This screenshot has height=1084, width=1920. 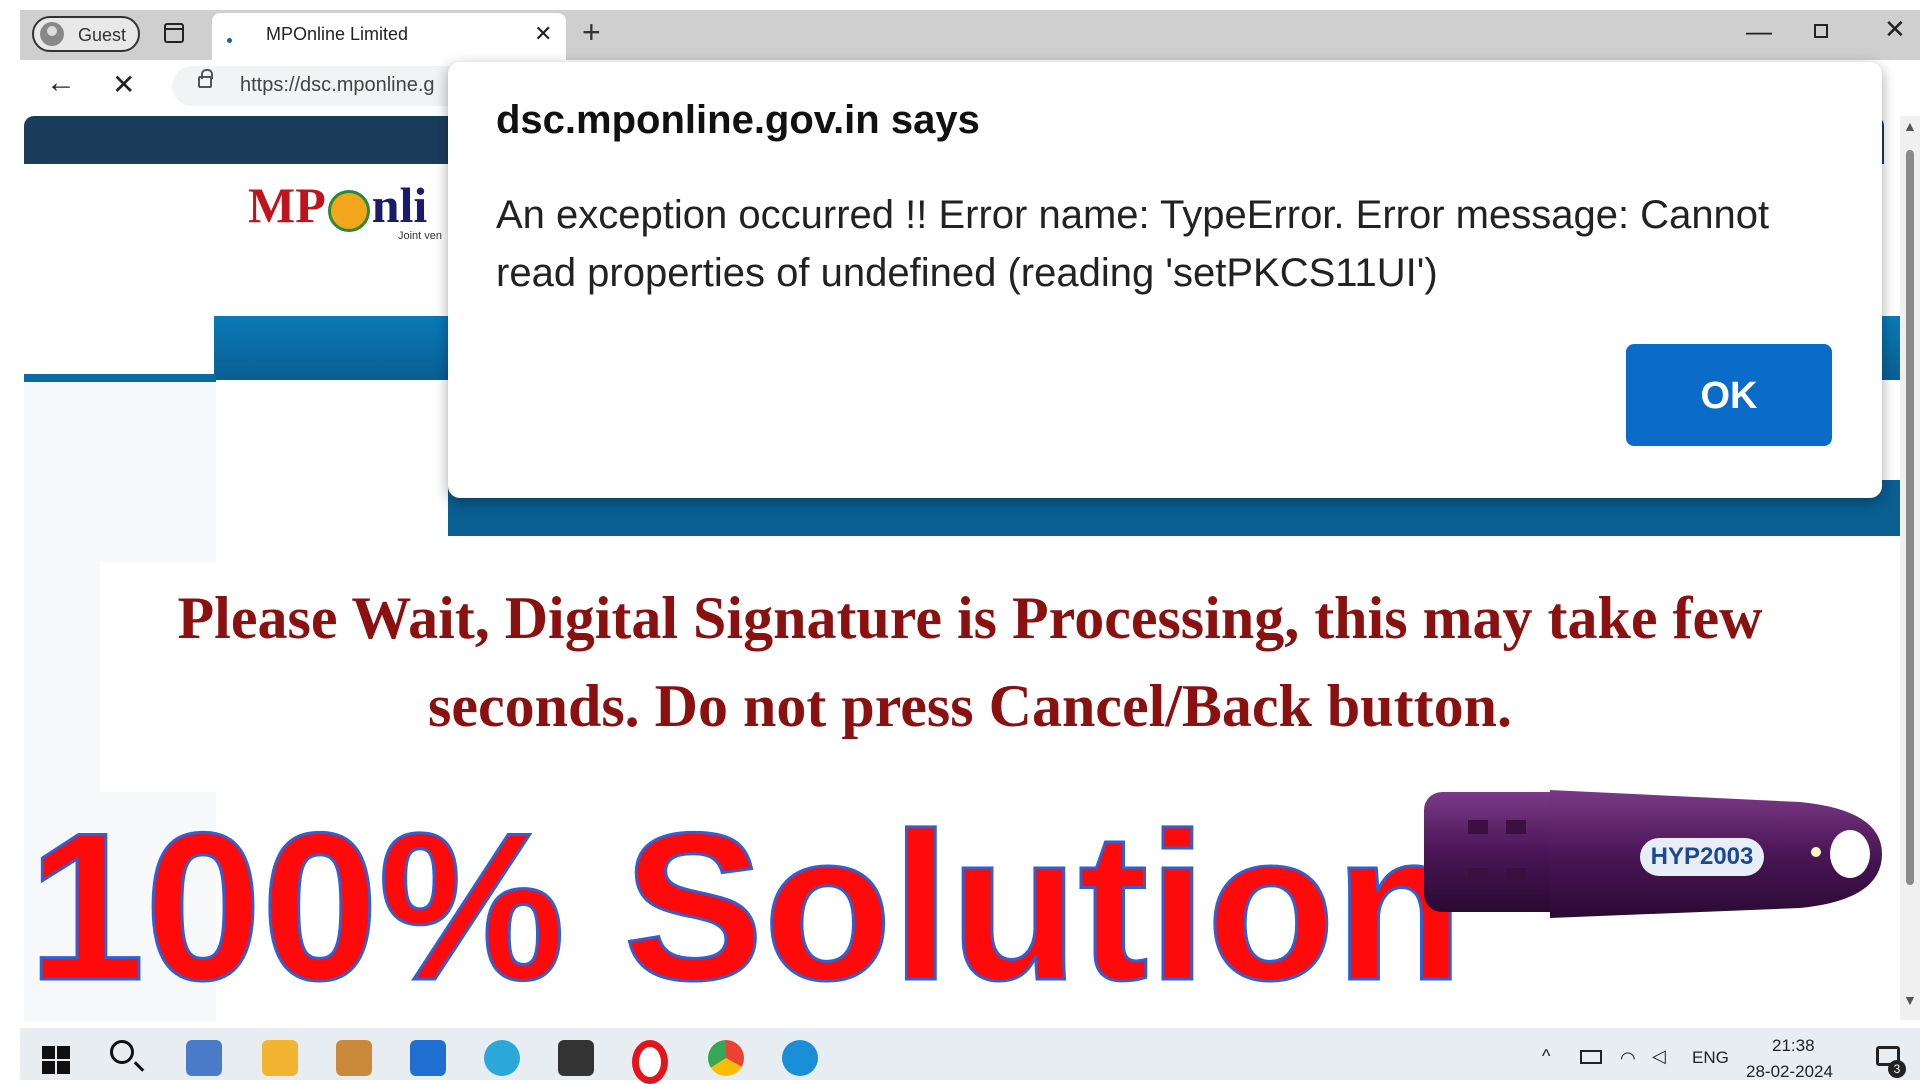 What do you see at coordinates (204, 1058) in the screenshot?
I see `system-app-icon` at bounding box center [204, 1058].